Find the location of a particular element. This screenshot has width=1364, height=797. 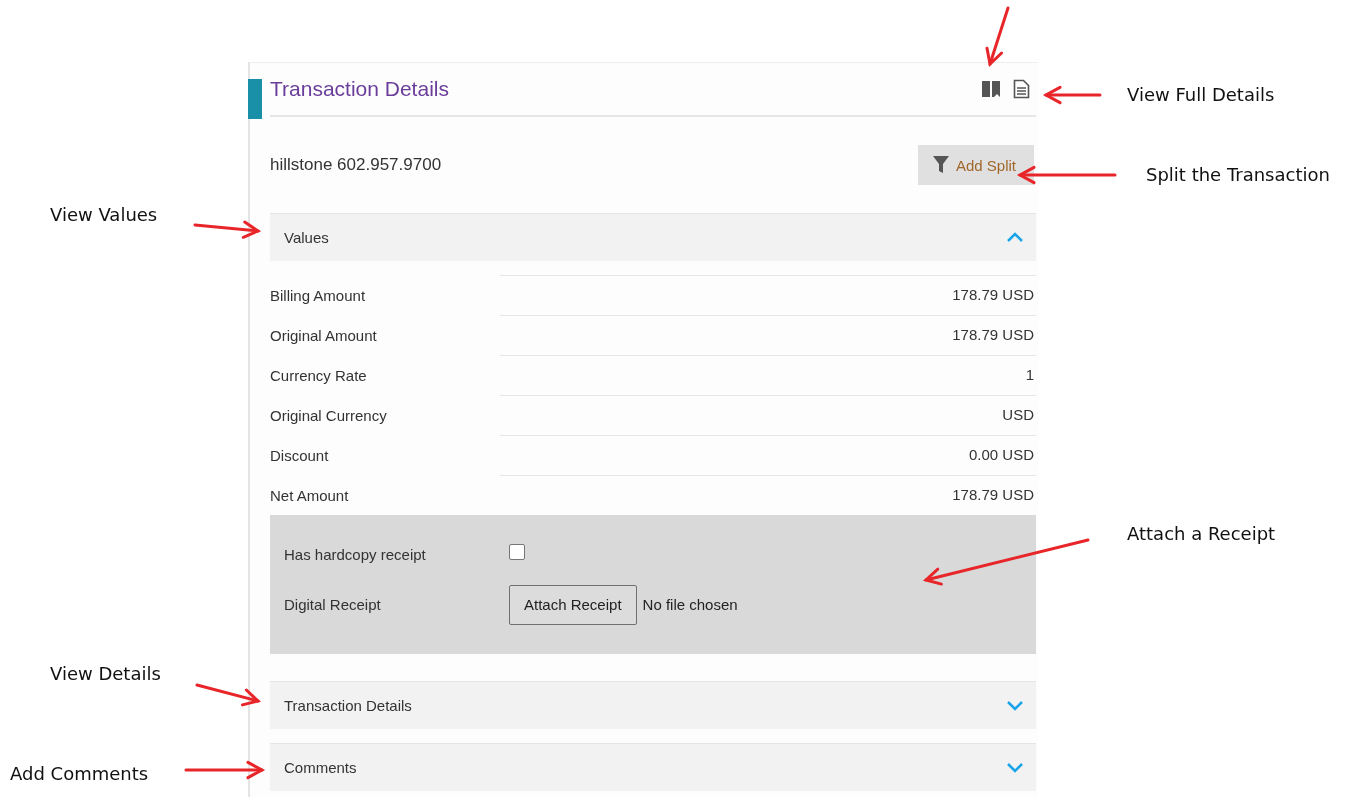

value-amount: 0.00 USD is located at coordinates (768, 455).